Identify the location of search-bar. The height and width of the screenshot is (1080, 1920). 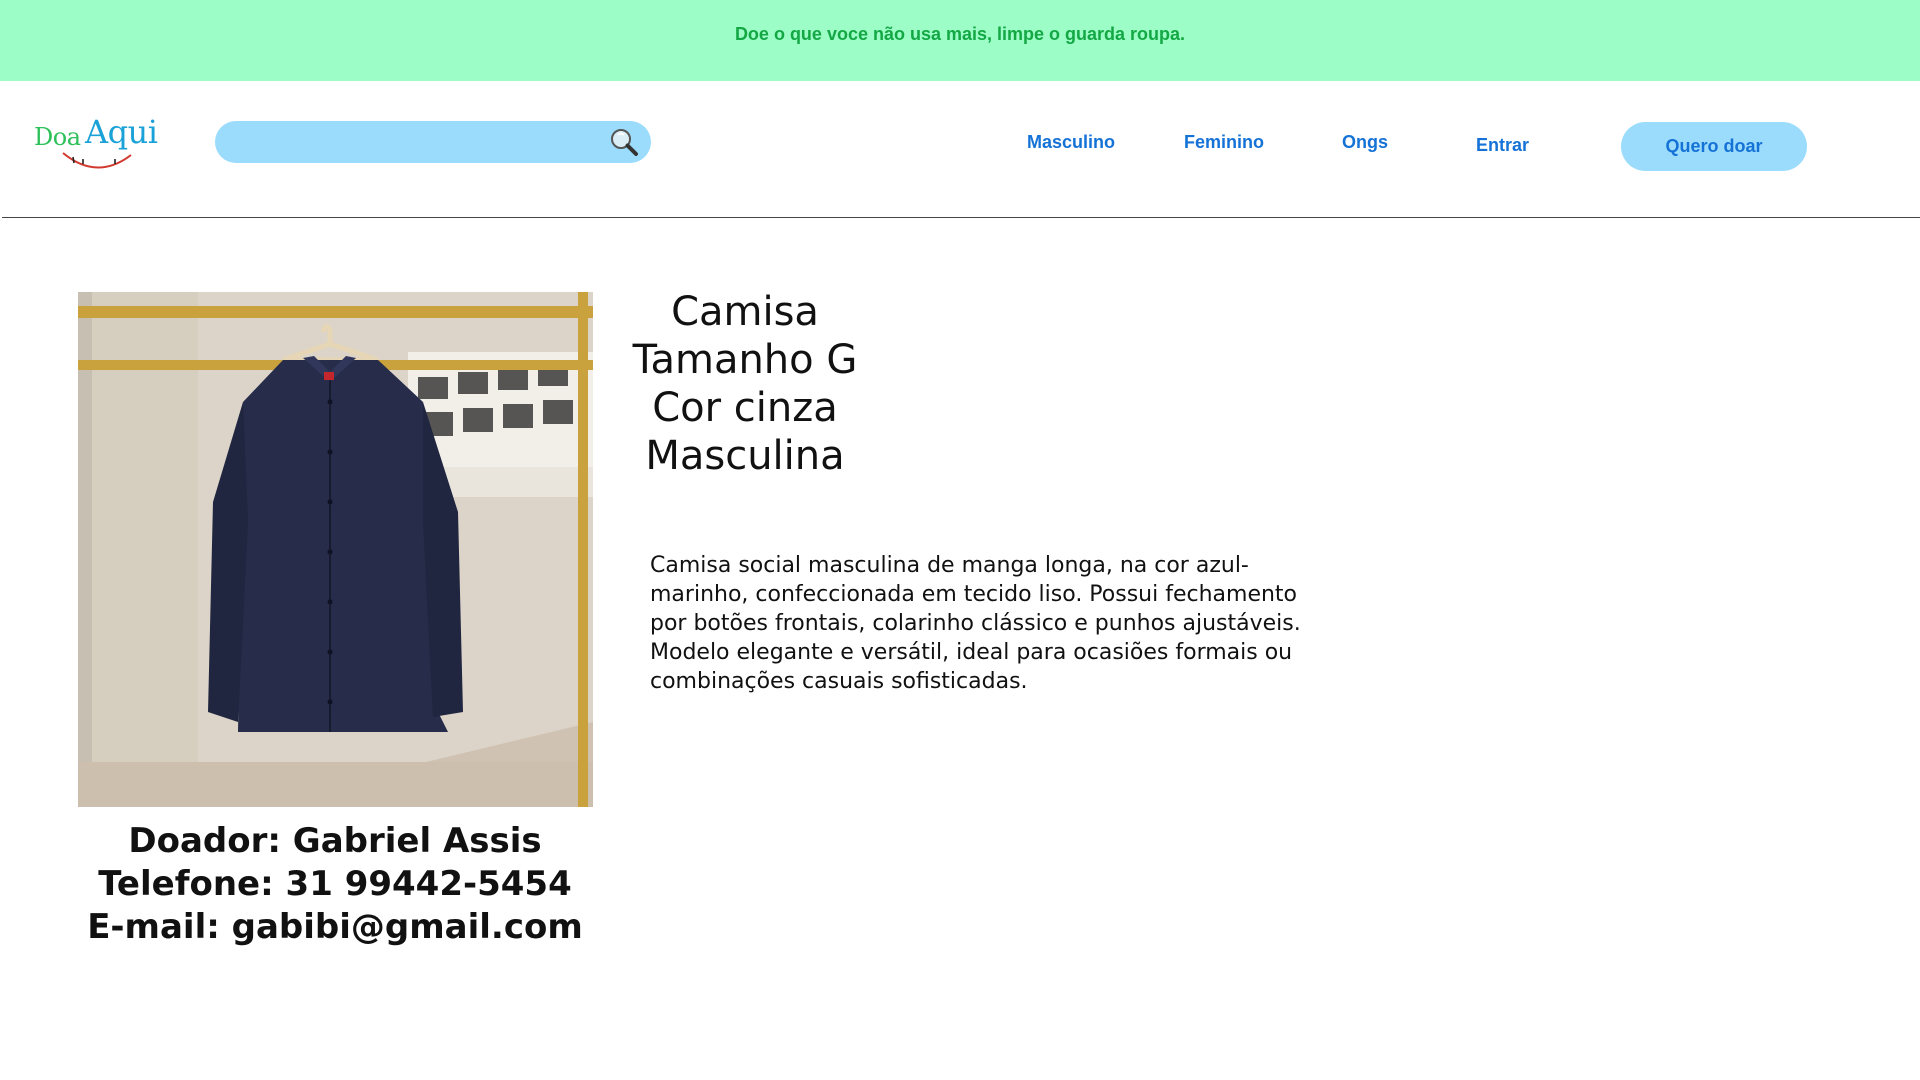
(433, 142).